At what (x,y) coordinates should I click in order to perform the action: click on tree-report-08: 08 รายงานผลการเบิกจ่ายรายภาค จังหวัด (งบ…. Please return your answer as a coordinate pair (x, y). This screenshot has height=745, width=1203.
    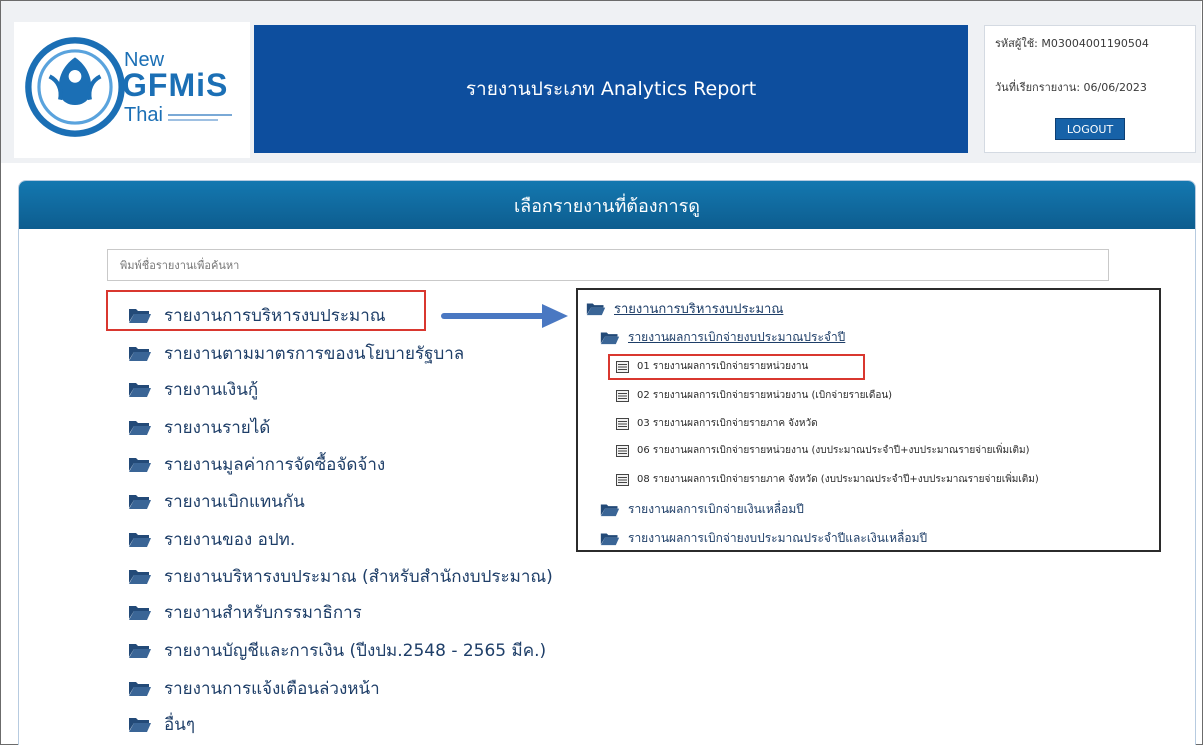
    Looking at the image, I should click on (827, 479).